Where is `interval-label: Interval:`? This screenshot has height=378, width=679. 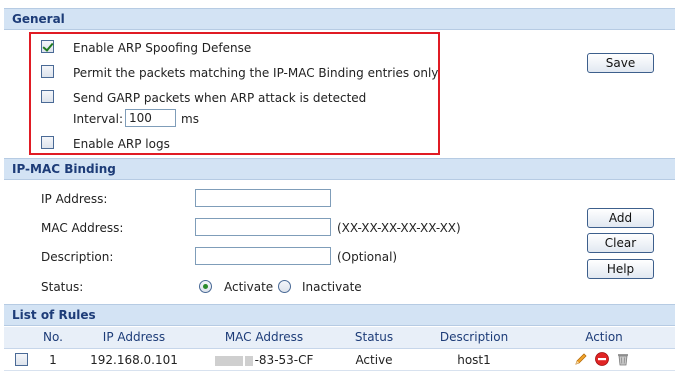
interval-label: Interval: is located at coordinates (98, 119).